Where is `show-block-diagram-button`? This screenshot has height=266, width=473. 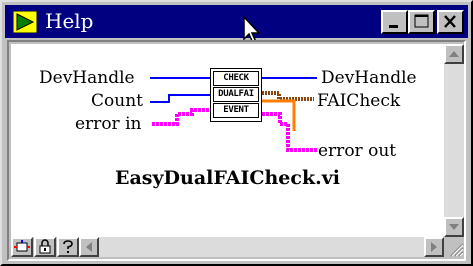
show-block-diagram-button is located at coordinates (22, 247).